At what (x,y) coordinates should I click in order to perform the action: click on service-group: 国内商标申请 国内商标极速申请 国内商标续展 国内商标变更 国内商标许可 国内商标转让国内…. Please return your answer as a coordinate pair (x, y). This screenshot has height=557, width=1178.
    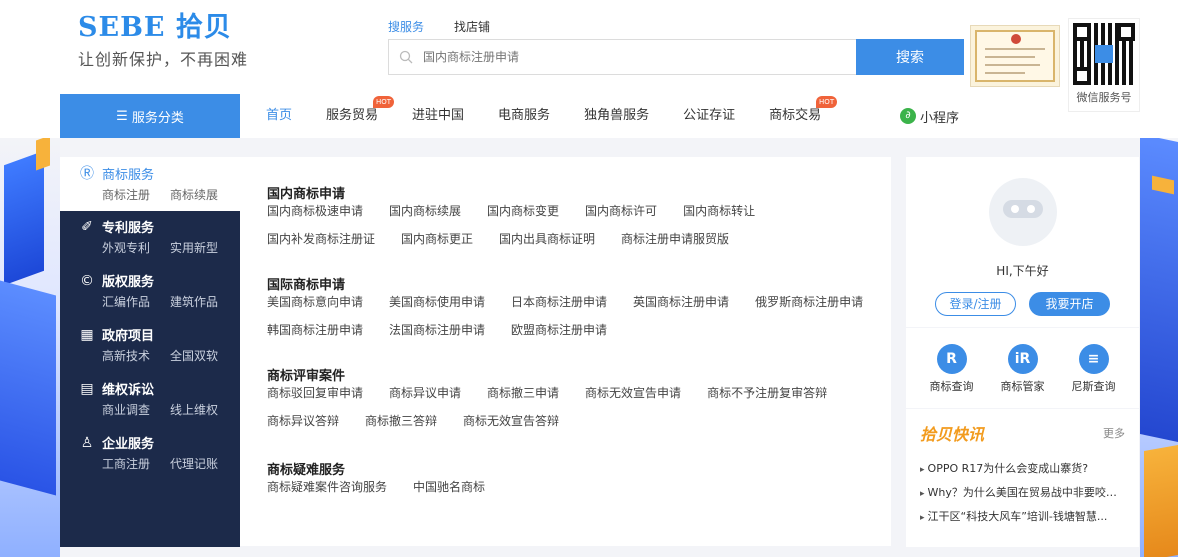
    Looking at the image, I should click on (579, 215).